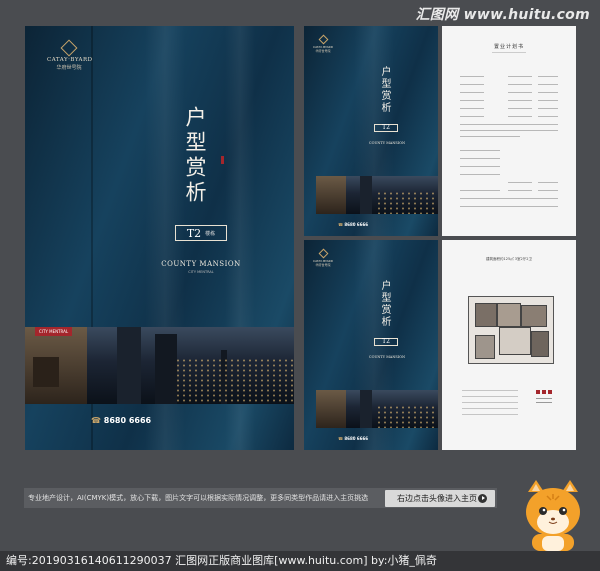 This screenshot has height=571, width=600. I want to click on compass-icon, so click(544, 401).